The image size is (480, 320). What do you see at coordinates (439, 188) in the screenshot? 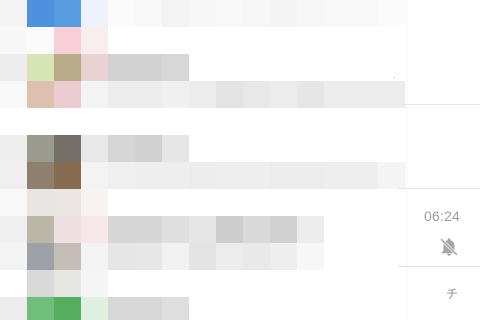
I see `meta-divider-middle` at bounding box center [439, 188].